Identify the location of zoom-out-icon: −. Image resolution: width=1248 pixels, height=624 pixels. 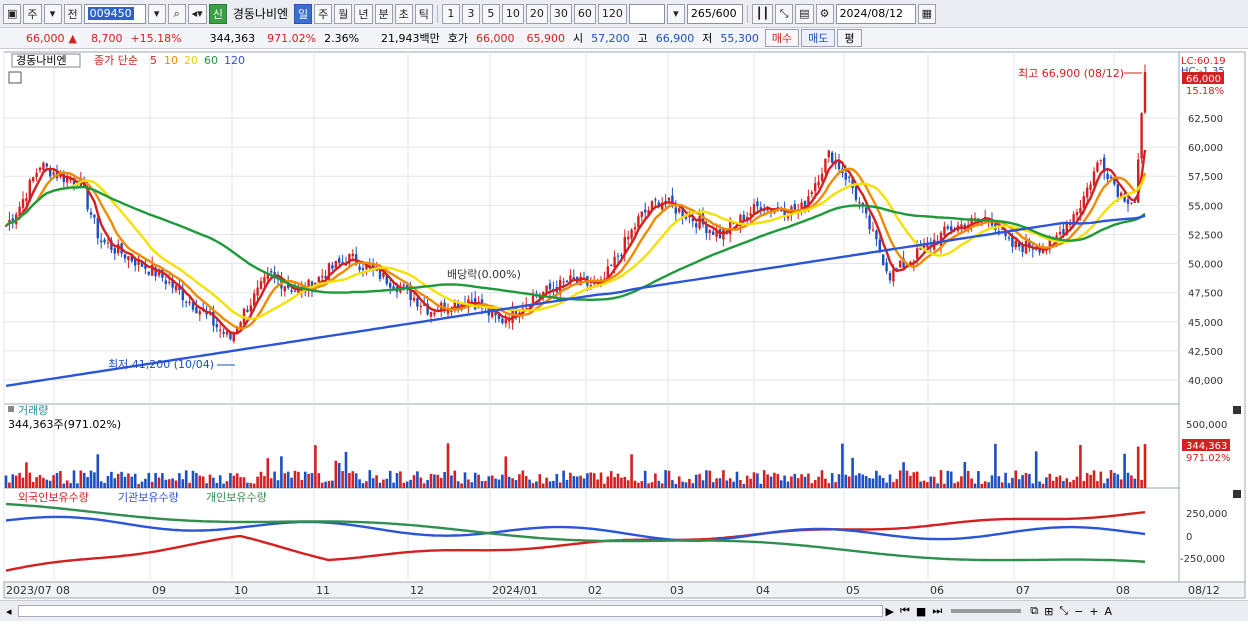
(1078, 611).